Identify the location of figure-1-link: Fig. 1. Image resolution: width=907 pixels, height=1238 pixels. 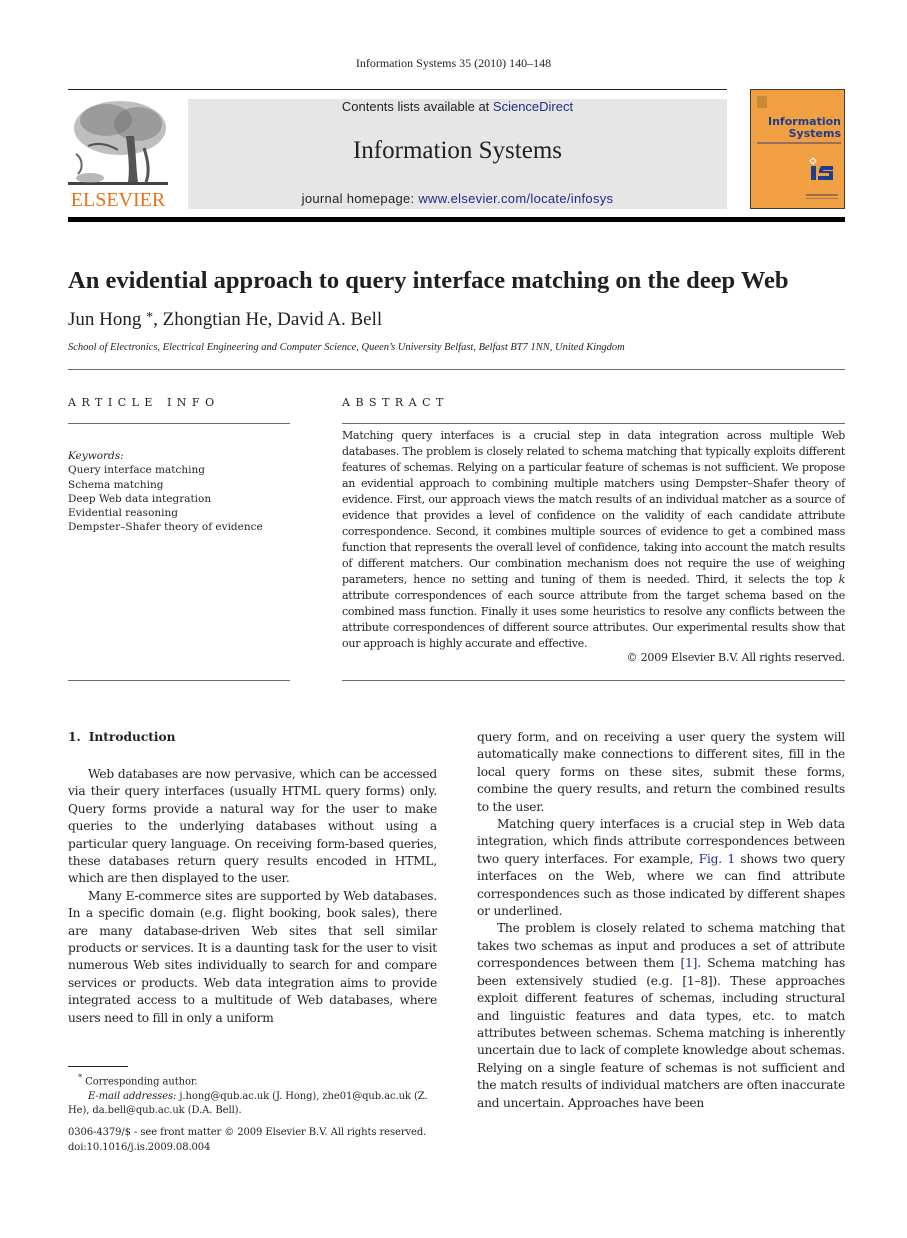
(717, 859).